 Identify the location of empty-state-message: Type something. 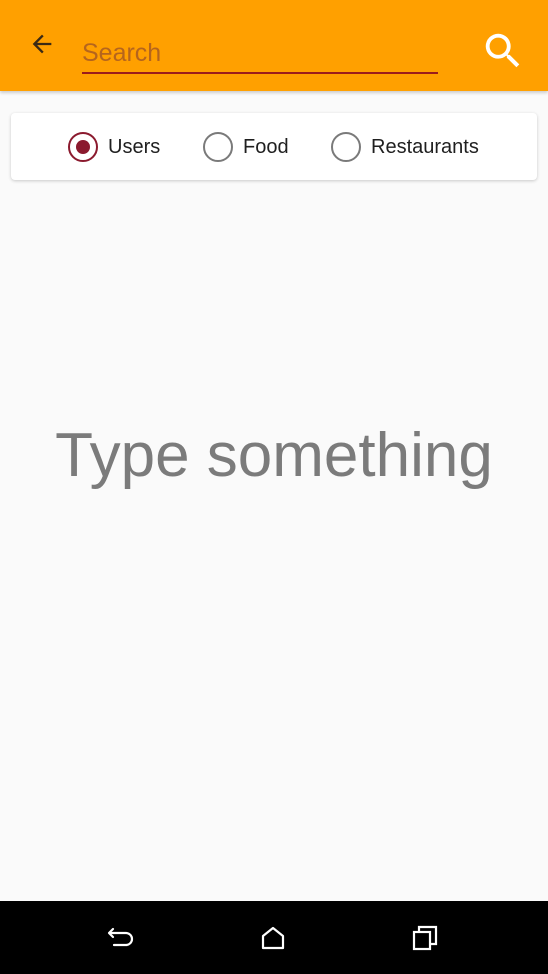
(274, 455).